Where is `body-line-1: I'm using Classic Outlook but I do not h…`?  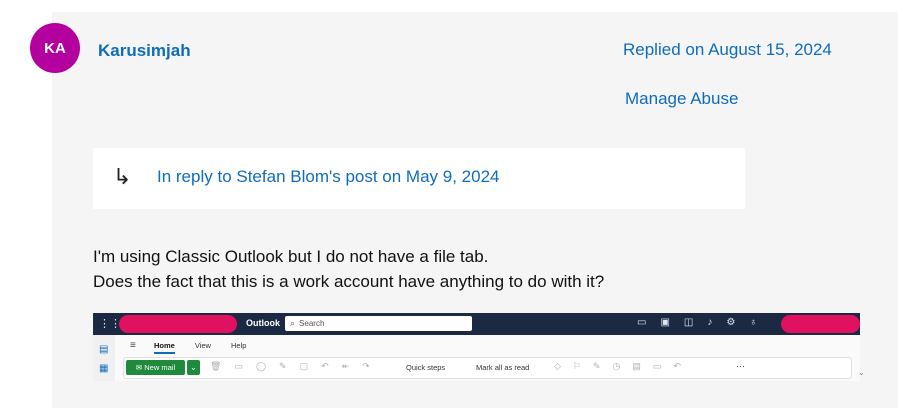 body-line-1: I'm using Classic Outlook but I do not h… is located at coordinates (291, 256).